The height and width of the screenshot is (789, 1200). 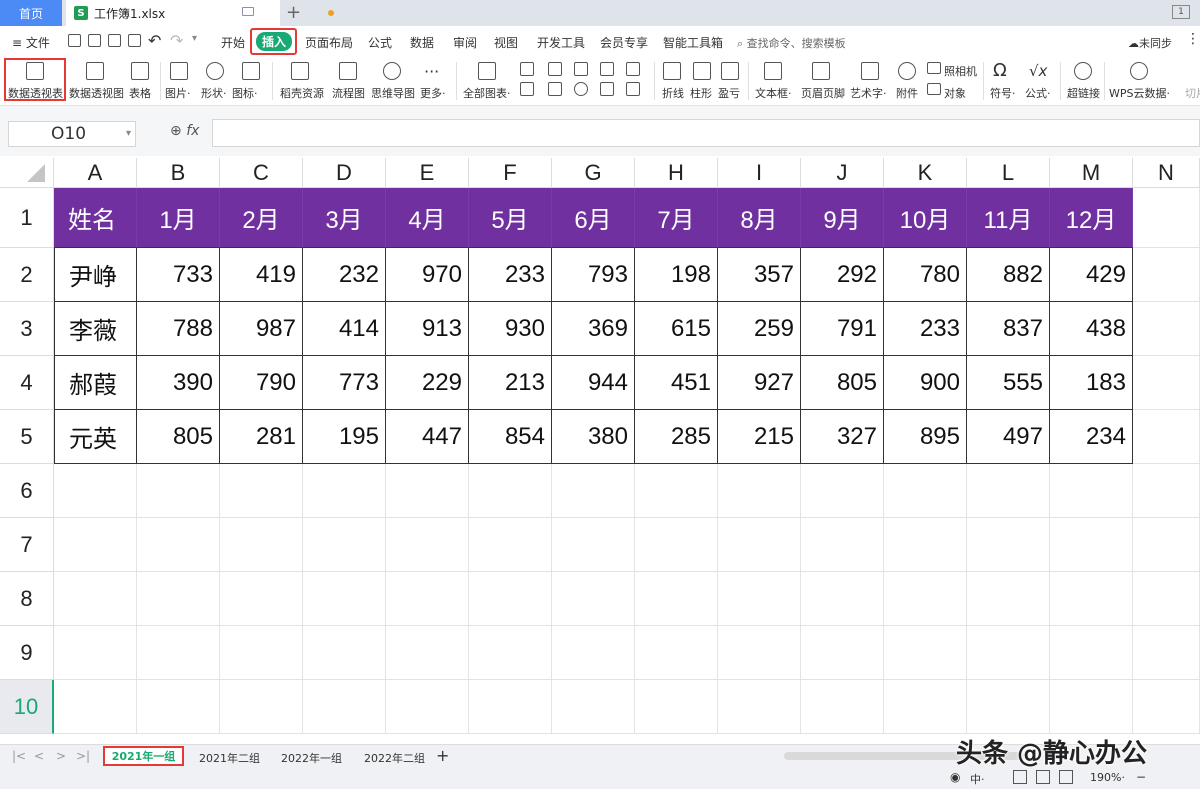 What do you see at coordinates (510, 383) in the screenshot?
I see `value-cell: 213` at bounding box center [510, 383].